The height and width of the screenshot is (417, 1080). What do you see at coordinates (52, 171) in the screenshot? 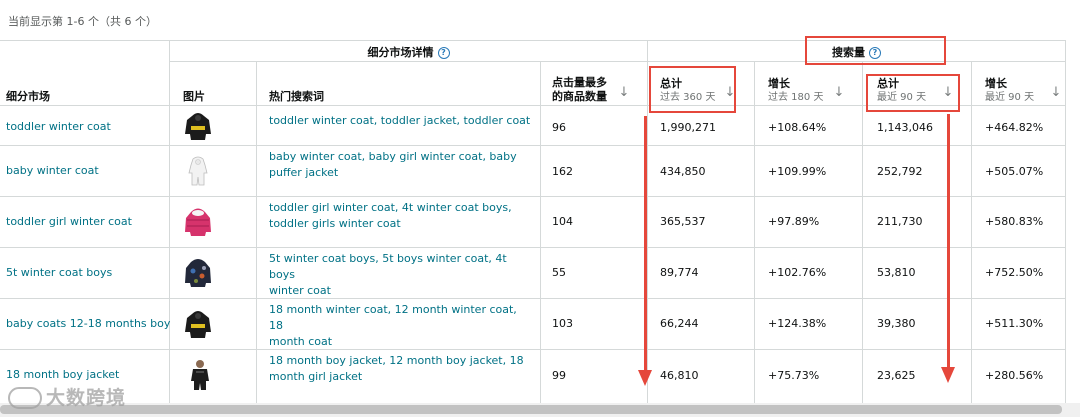
I see `segment-link: baby winter coat` at bounding box center [52, 171].